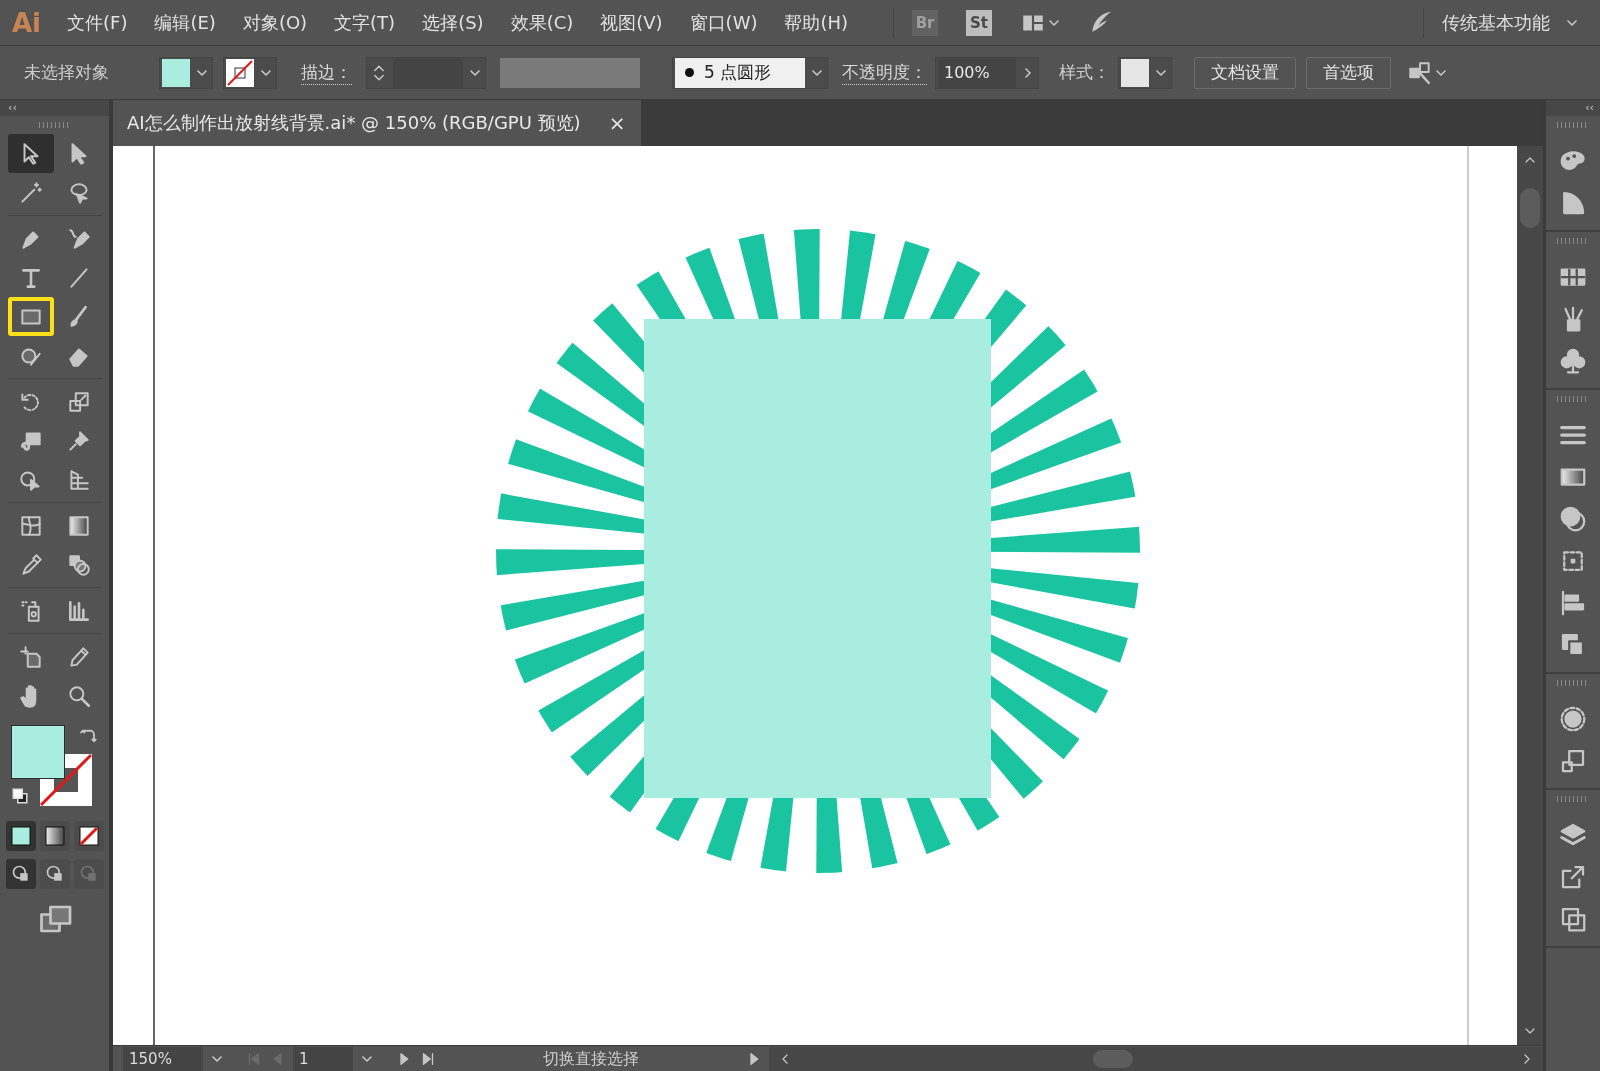 This screenshot has height=1071, width=1600. Describe the element at coordinates (323, 1059) in the screenshot. I see `page-field: 1` at that location.